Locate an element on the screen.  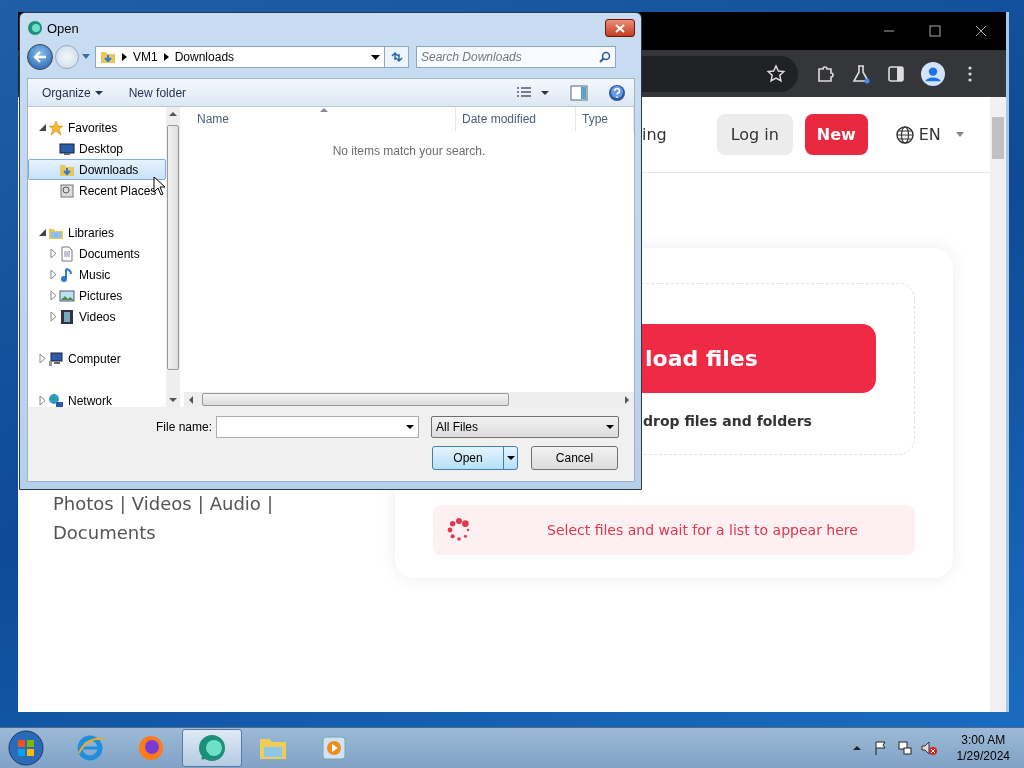
sort-arrow-icon is located at coordinates (324, 109).